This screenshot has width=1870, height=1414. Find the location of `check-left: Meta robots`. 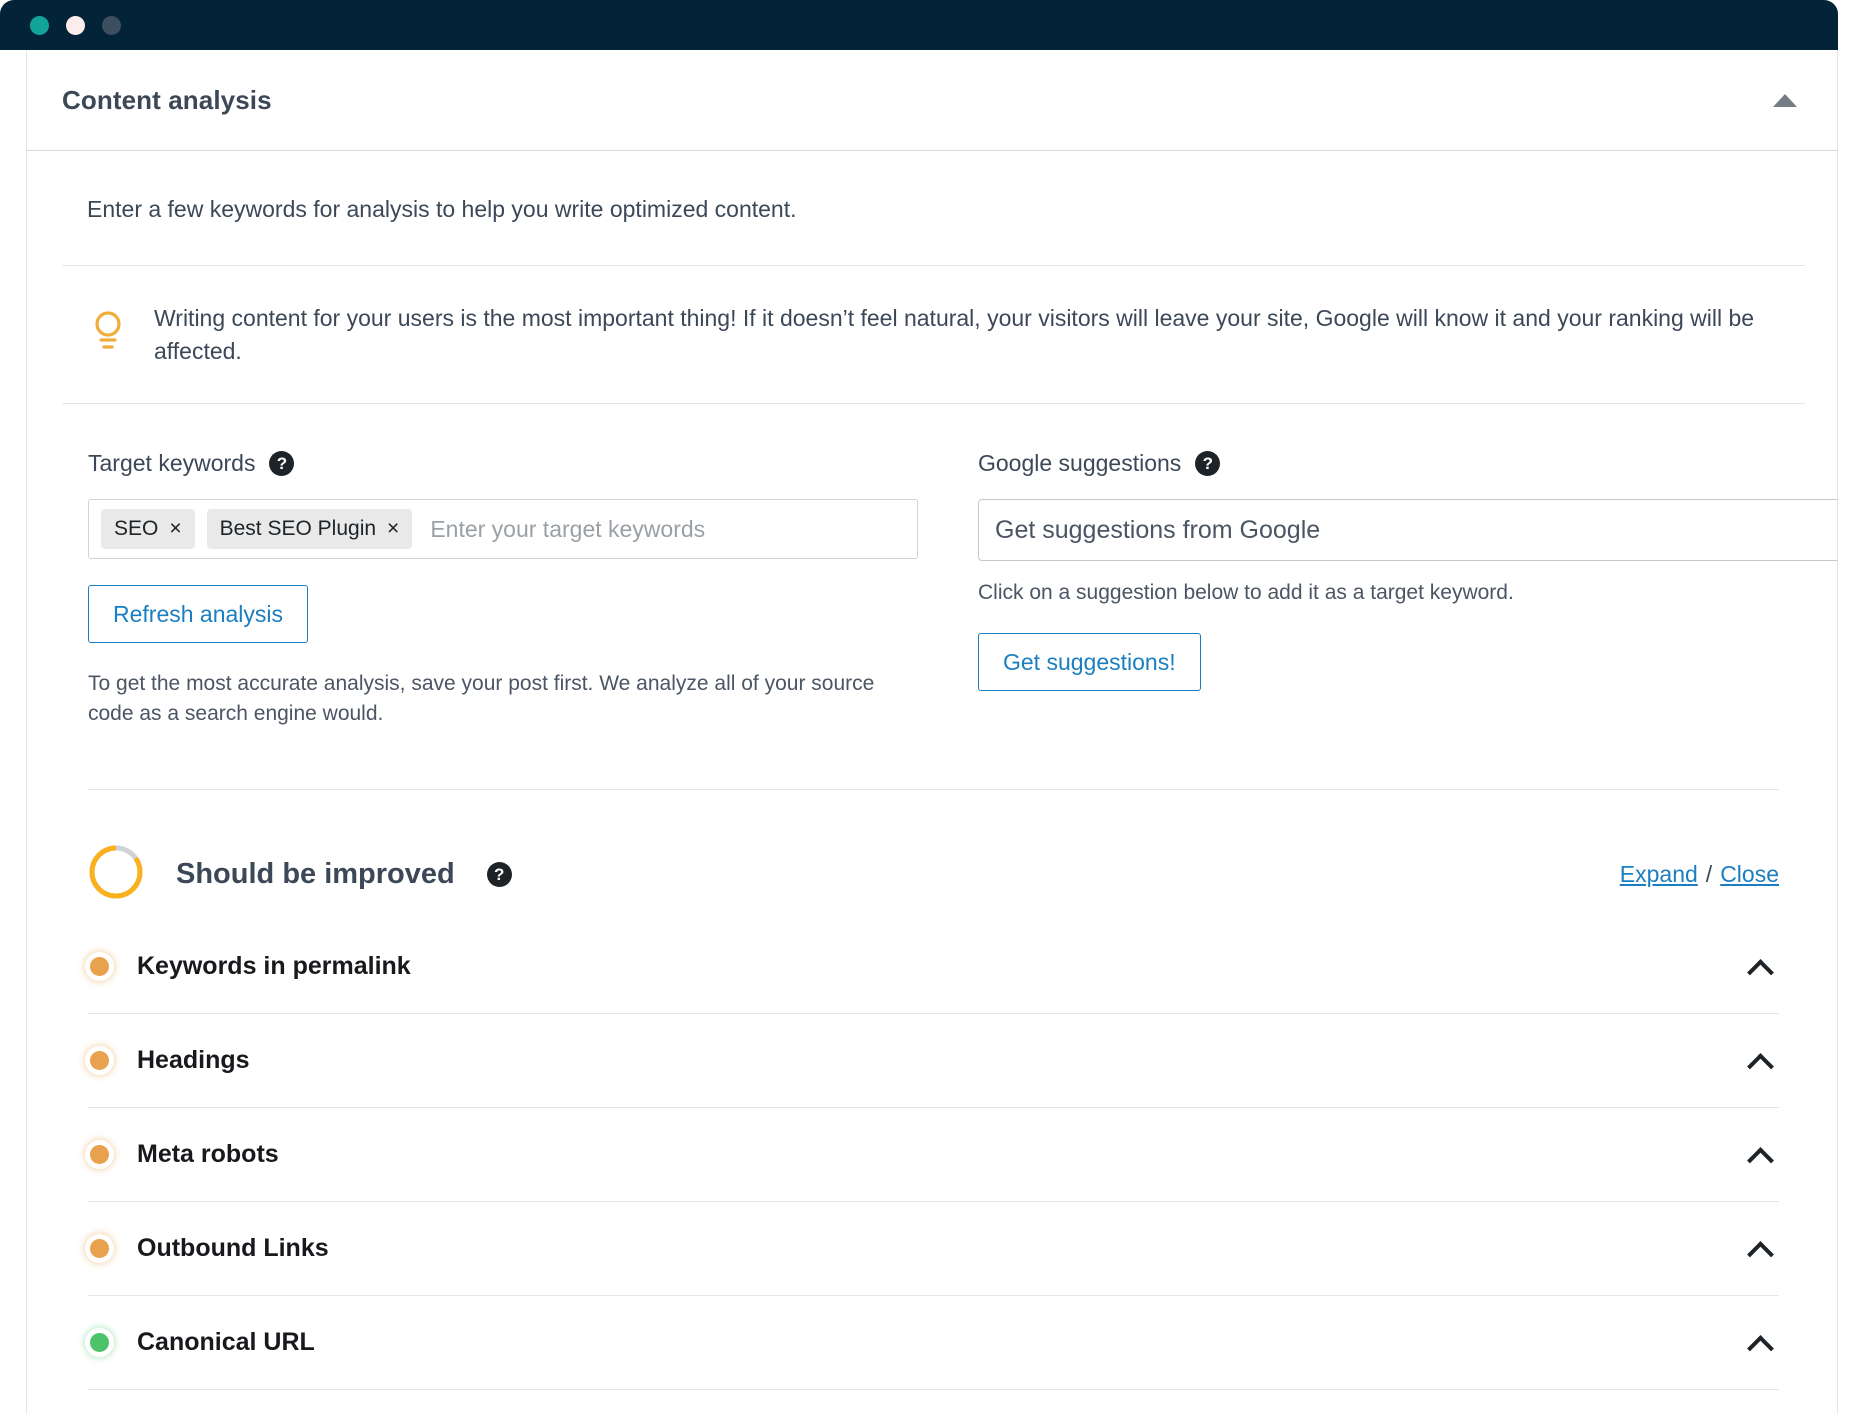

check-left: Meta robots is located at coordinates (183, 1154).